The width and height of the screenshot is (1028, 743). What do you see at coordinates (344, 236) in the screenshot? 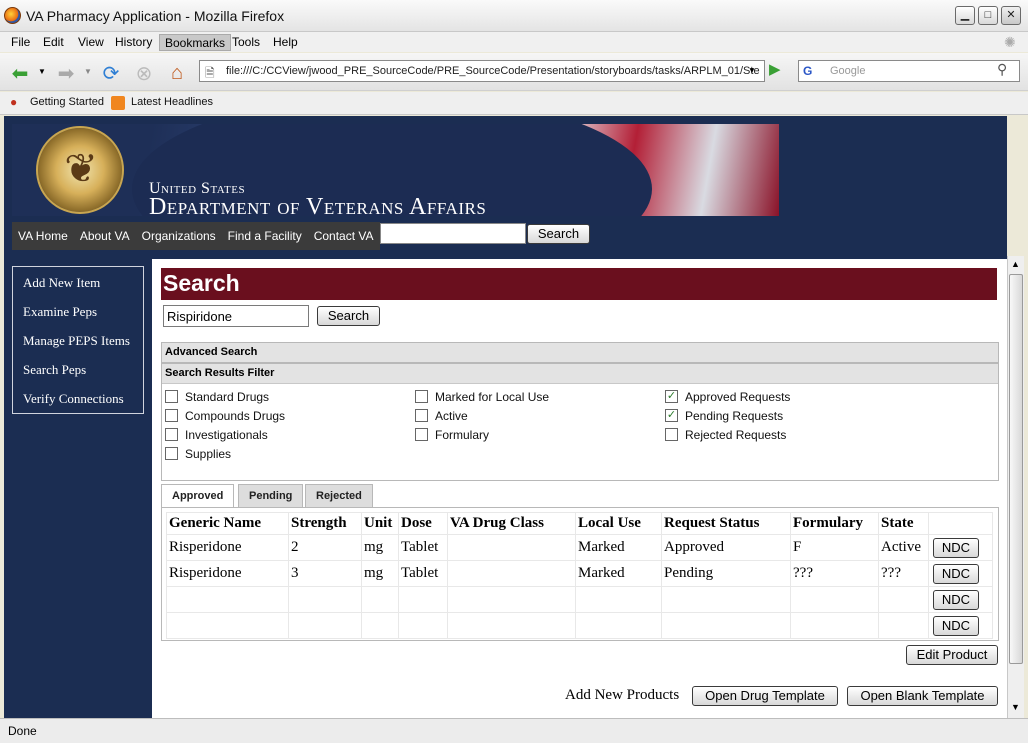
I see `nav-contact-va: Contact VA` at bounding box center [344, 236].